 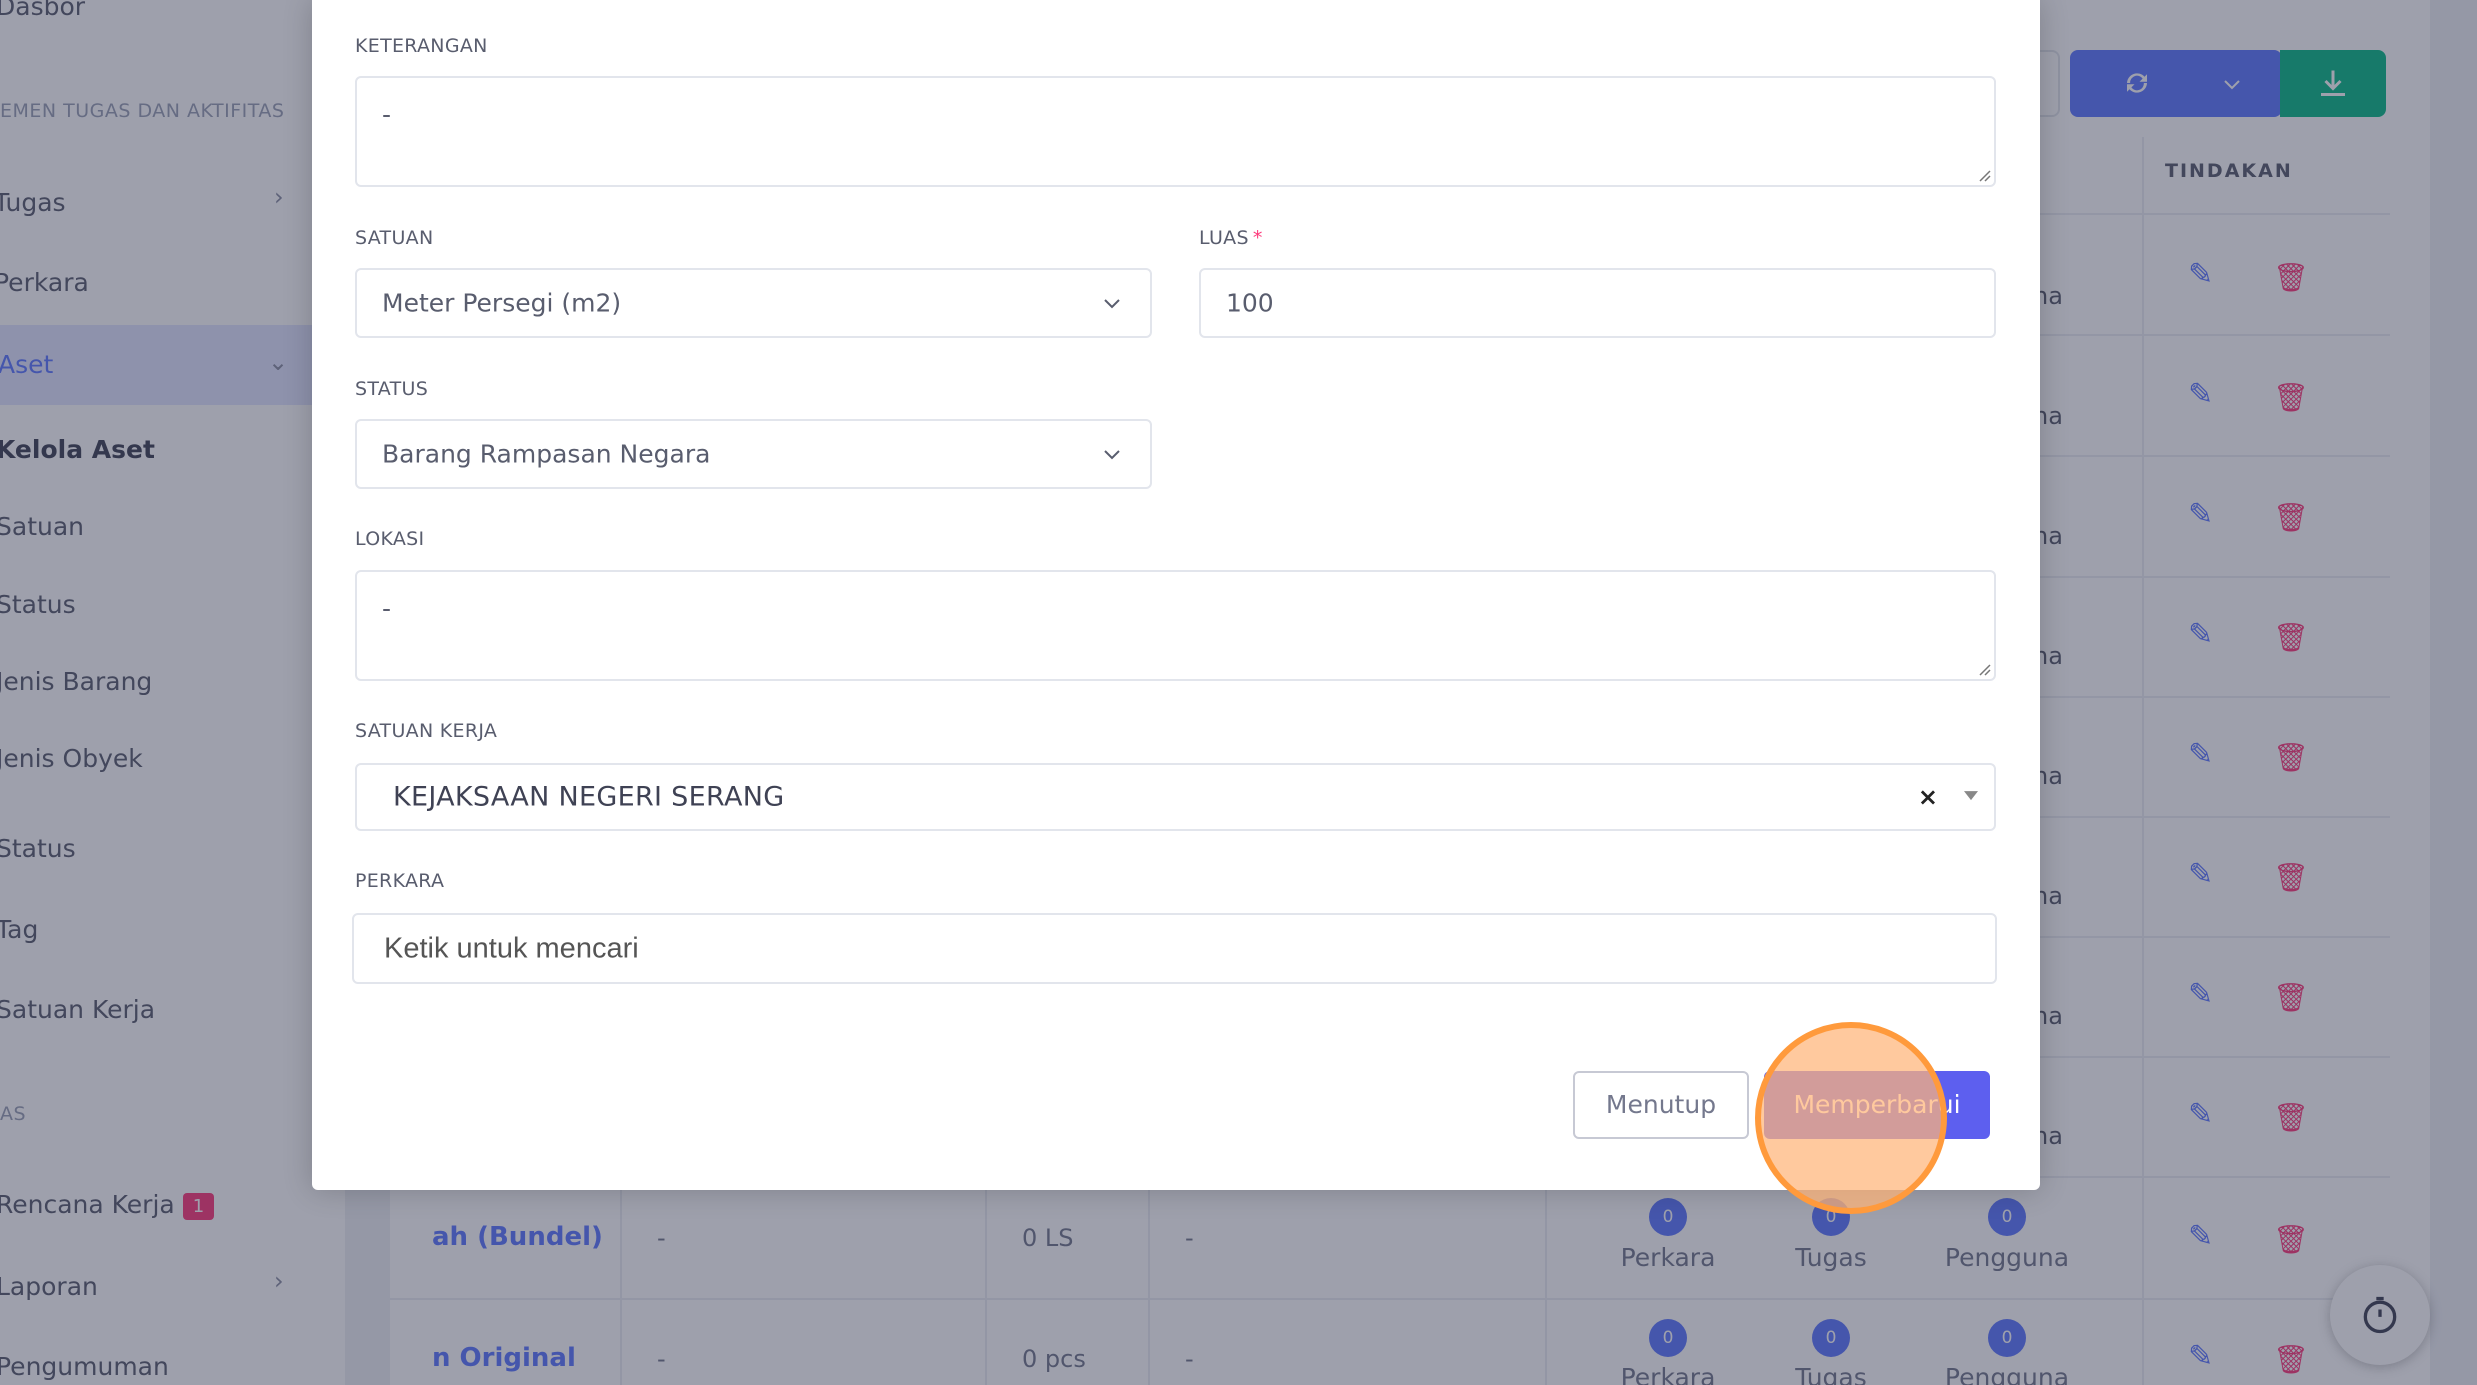 What do you see at coordinates (1175, 797) in the screenshot?
I see `satuan-kerja-select: KEJAKSAAN NEGERI SERANG ×` at bounding box center [1175, 797].